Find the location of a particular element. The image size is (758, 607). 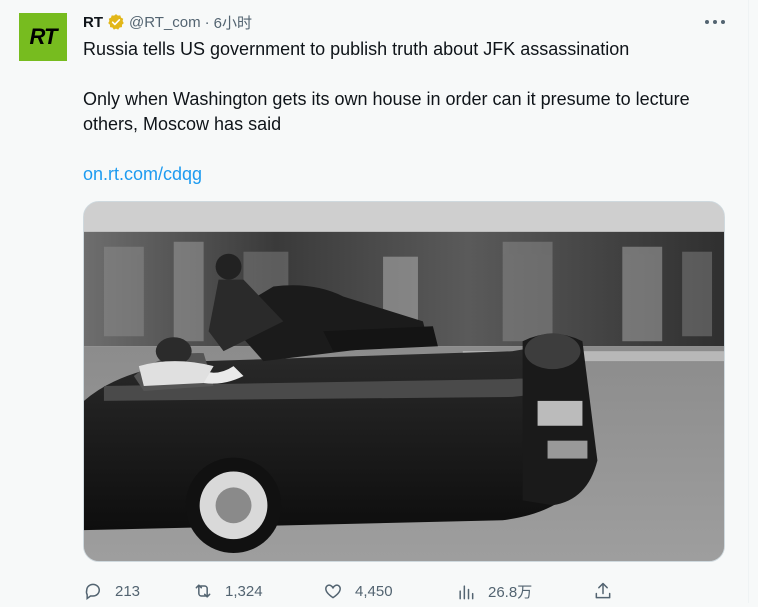

retweet-button: 1,324 is located at coordinates (228, 591).